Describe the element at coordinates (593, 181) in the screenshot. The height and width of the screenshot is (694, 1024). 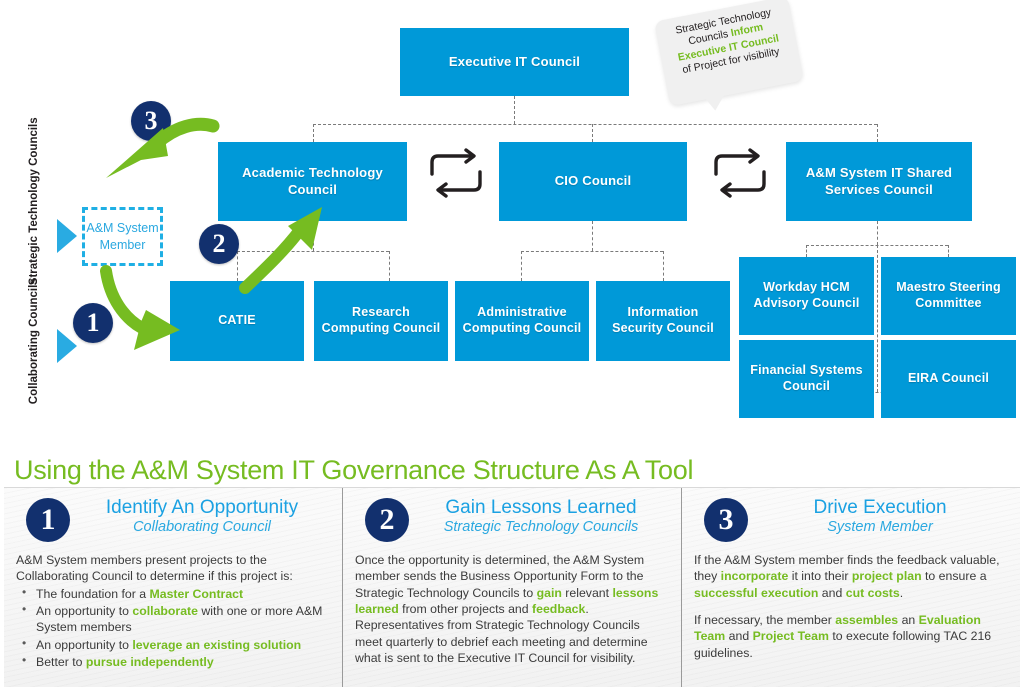
I see `node-cio-council: CIO Council` at that location.